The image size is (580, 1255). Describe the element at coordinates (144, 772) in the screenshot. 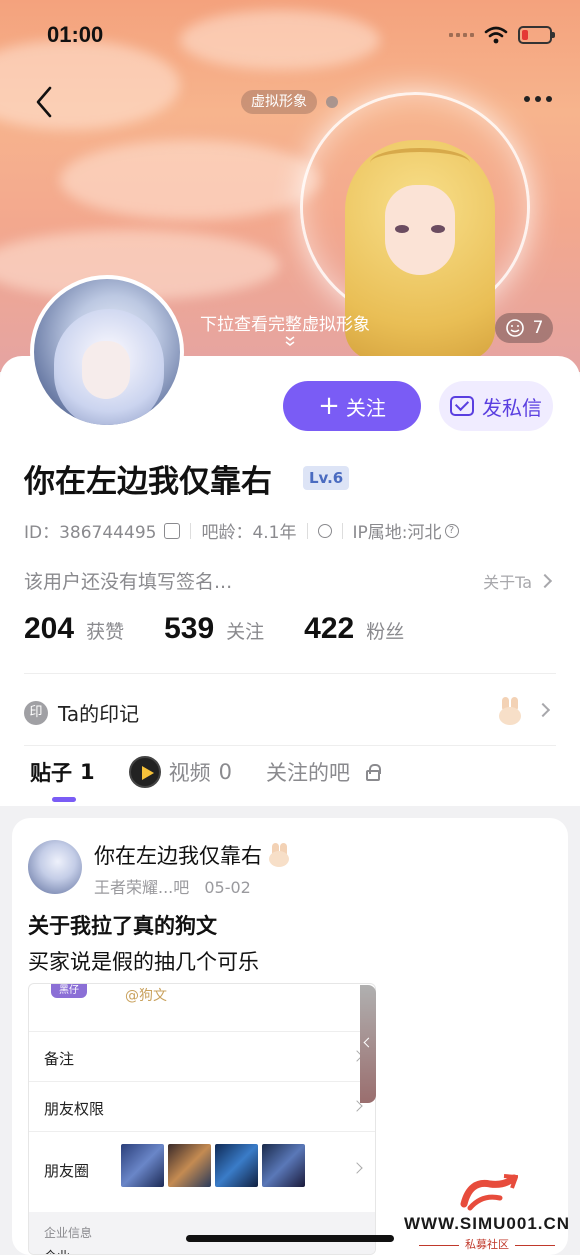

I see `video-play-icon` at that location.